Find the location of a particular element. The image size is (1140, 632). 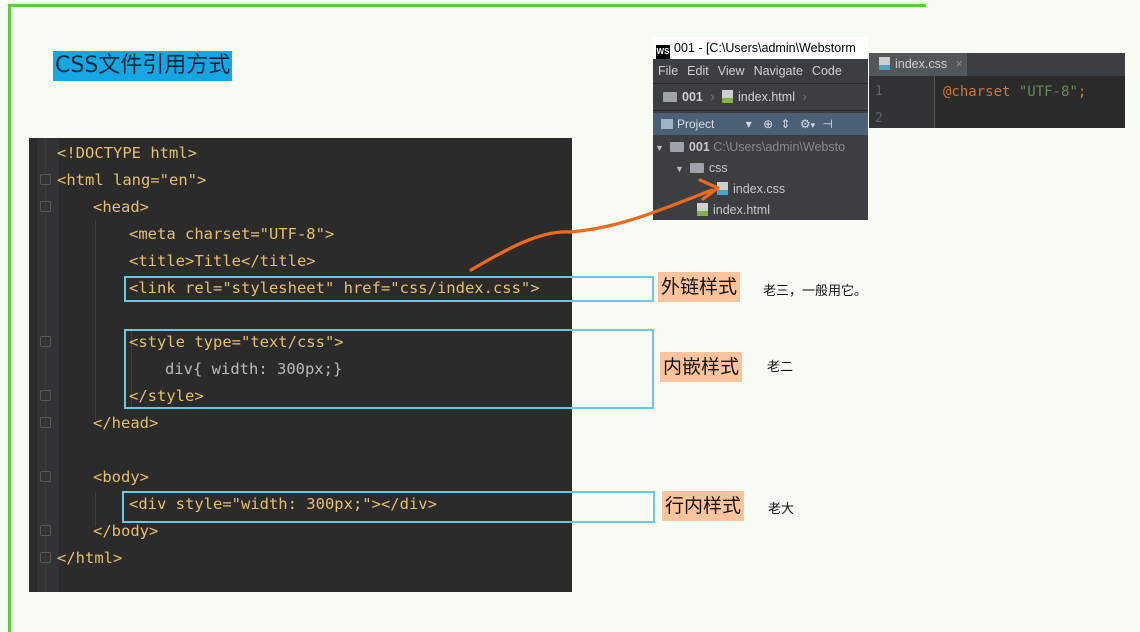

label-external-style: 外链样式 is located at coordinates (699, 287).